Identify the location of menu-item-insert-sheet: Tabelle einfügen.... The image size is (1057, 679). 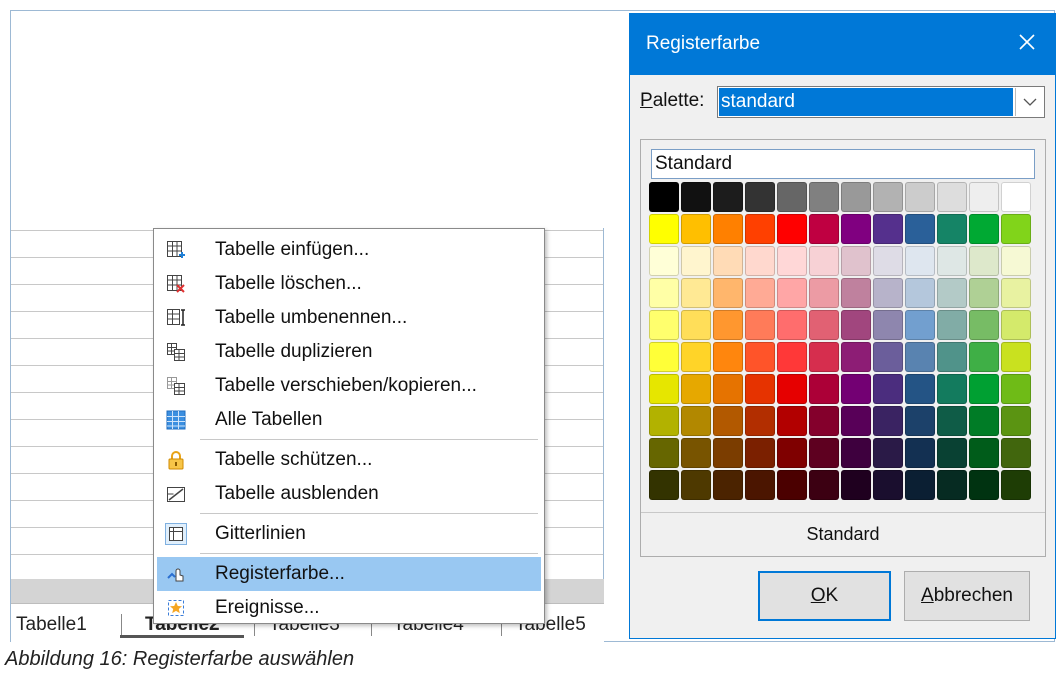
(349, 250).